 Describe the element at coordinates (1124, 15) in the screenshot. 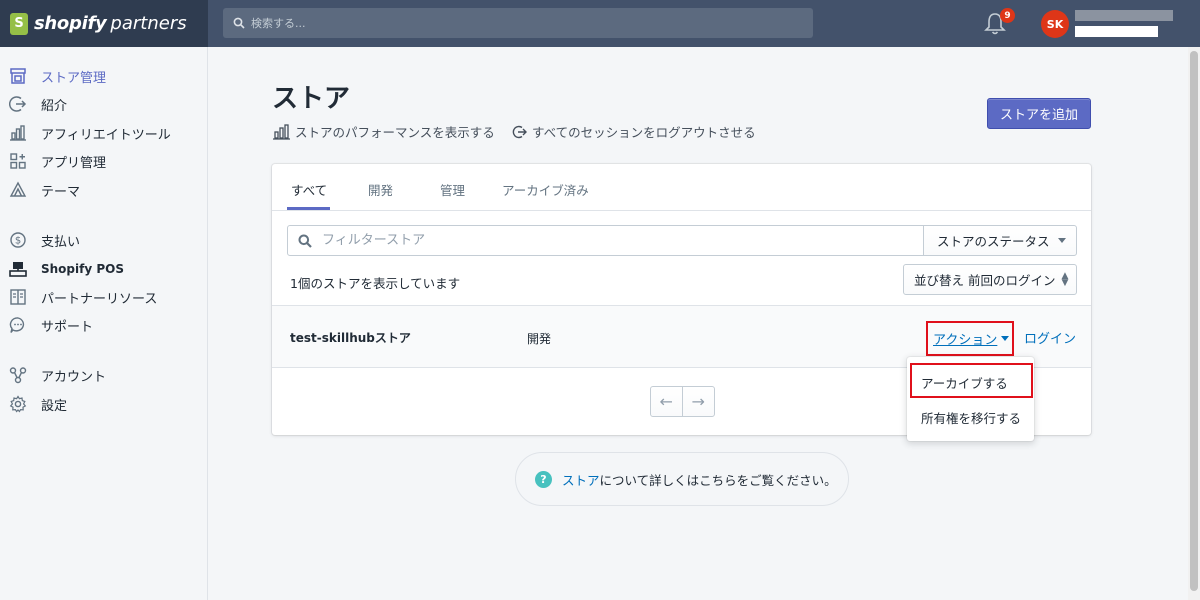

I see `redacted-user-name` at that location.